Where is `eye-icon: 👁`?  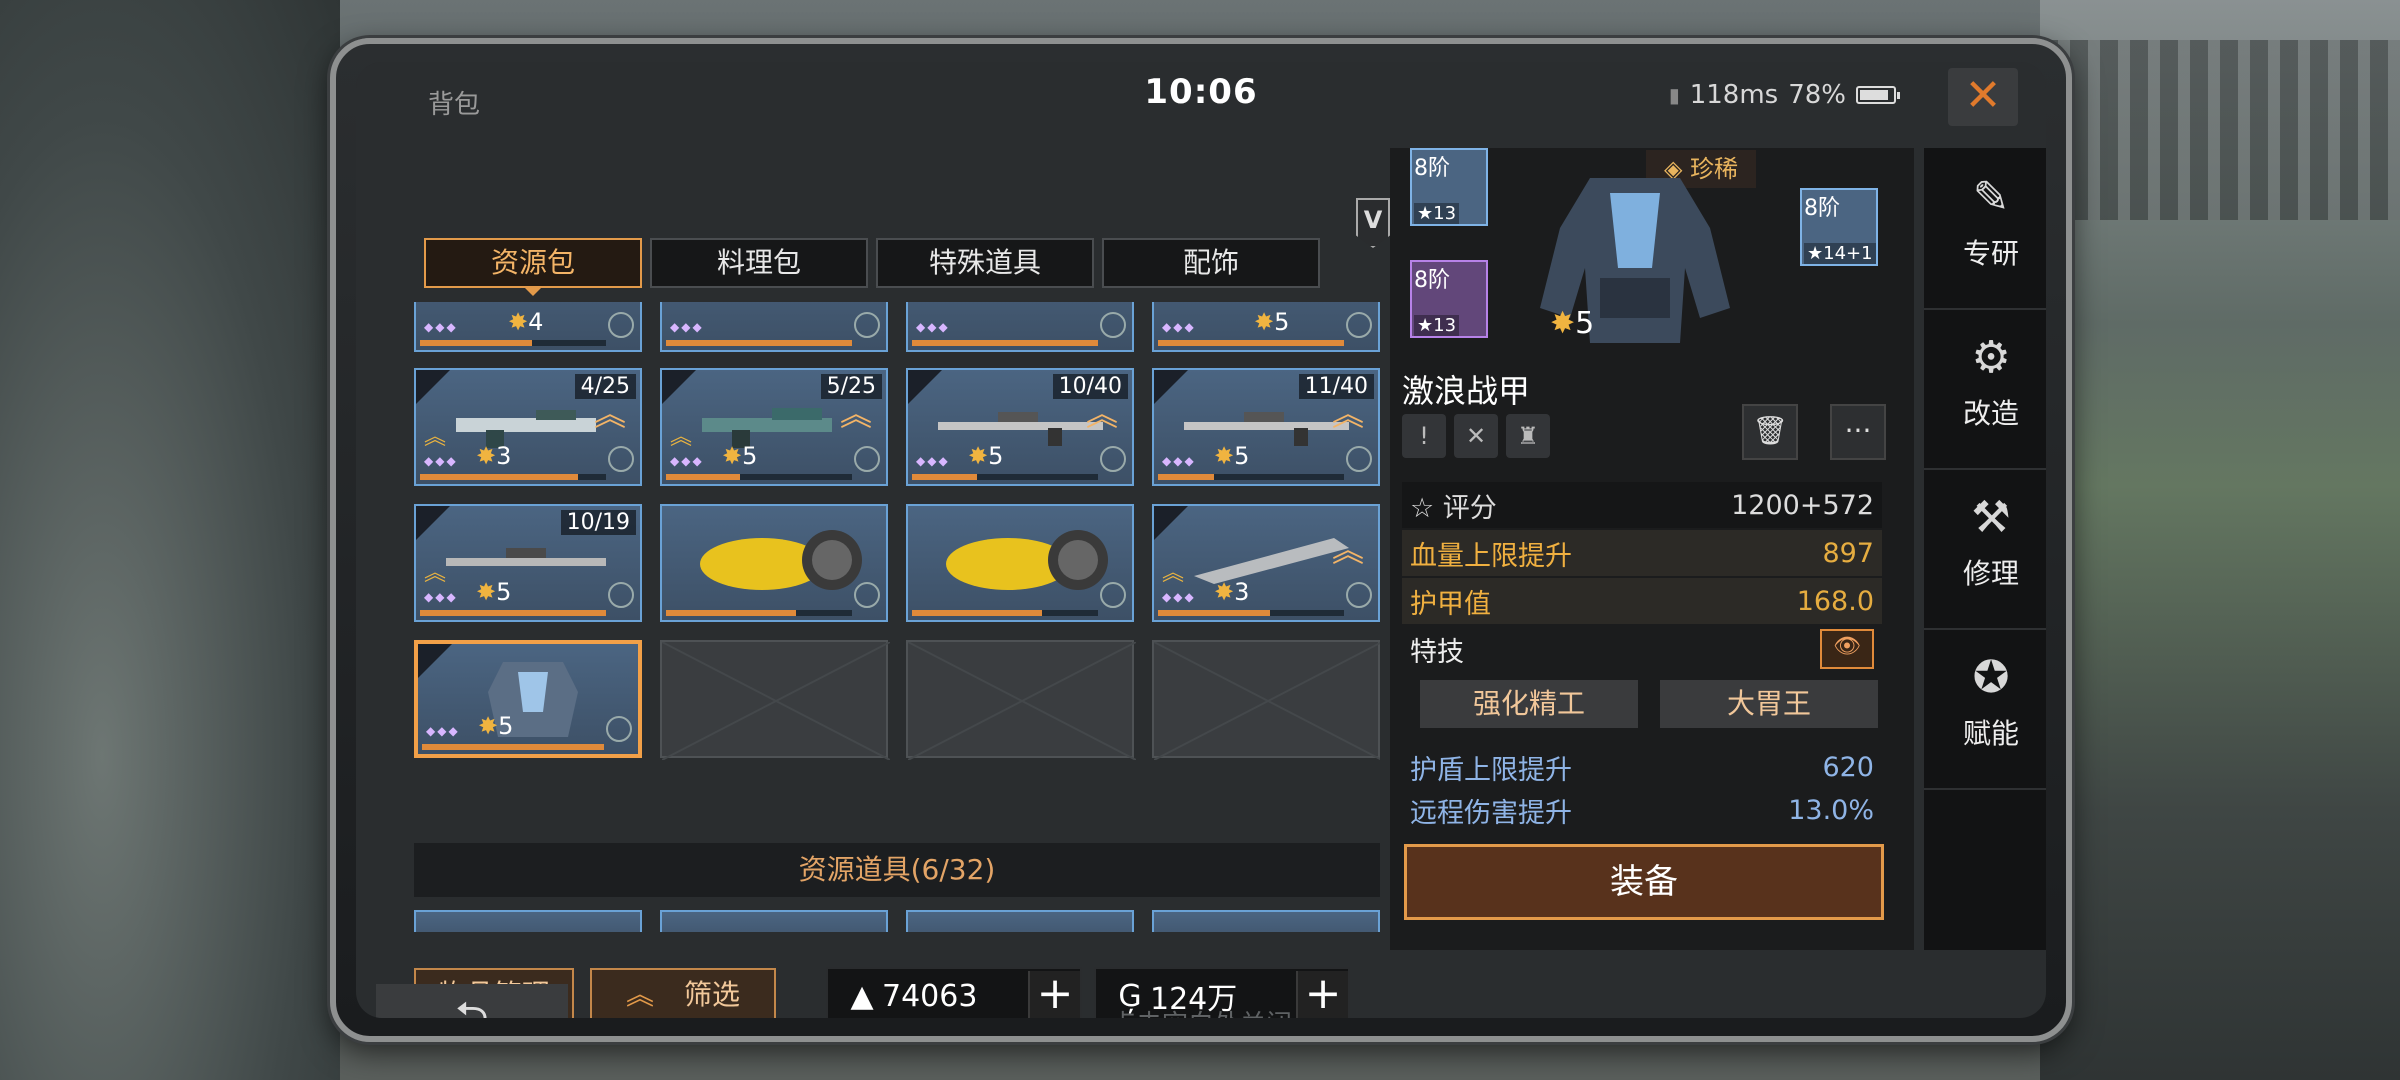 eye-icon: 👁 is located at coordinates (1847, 649).